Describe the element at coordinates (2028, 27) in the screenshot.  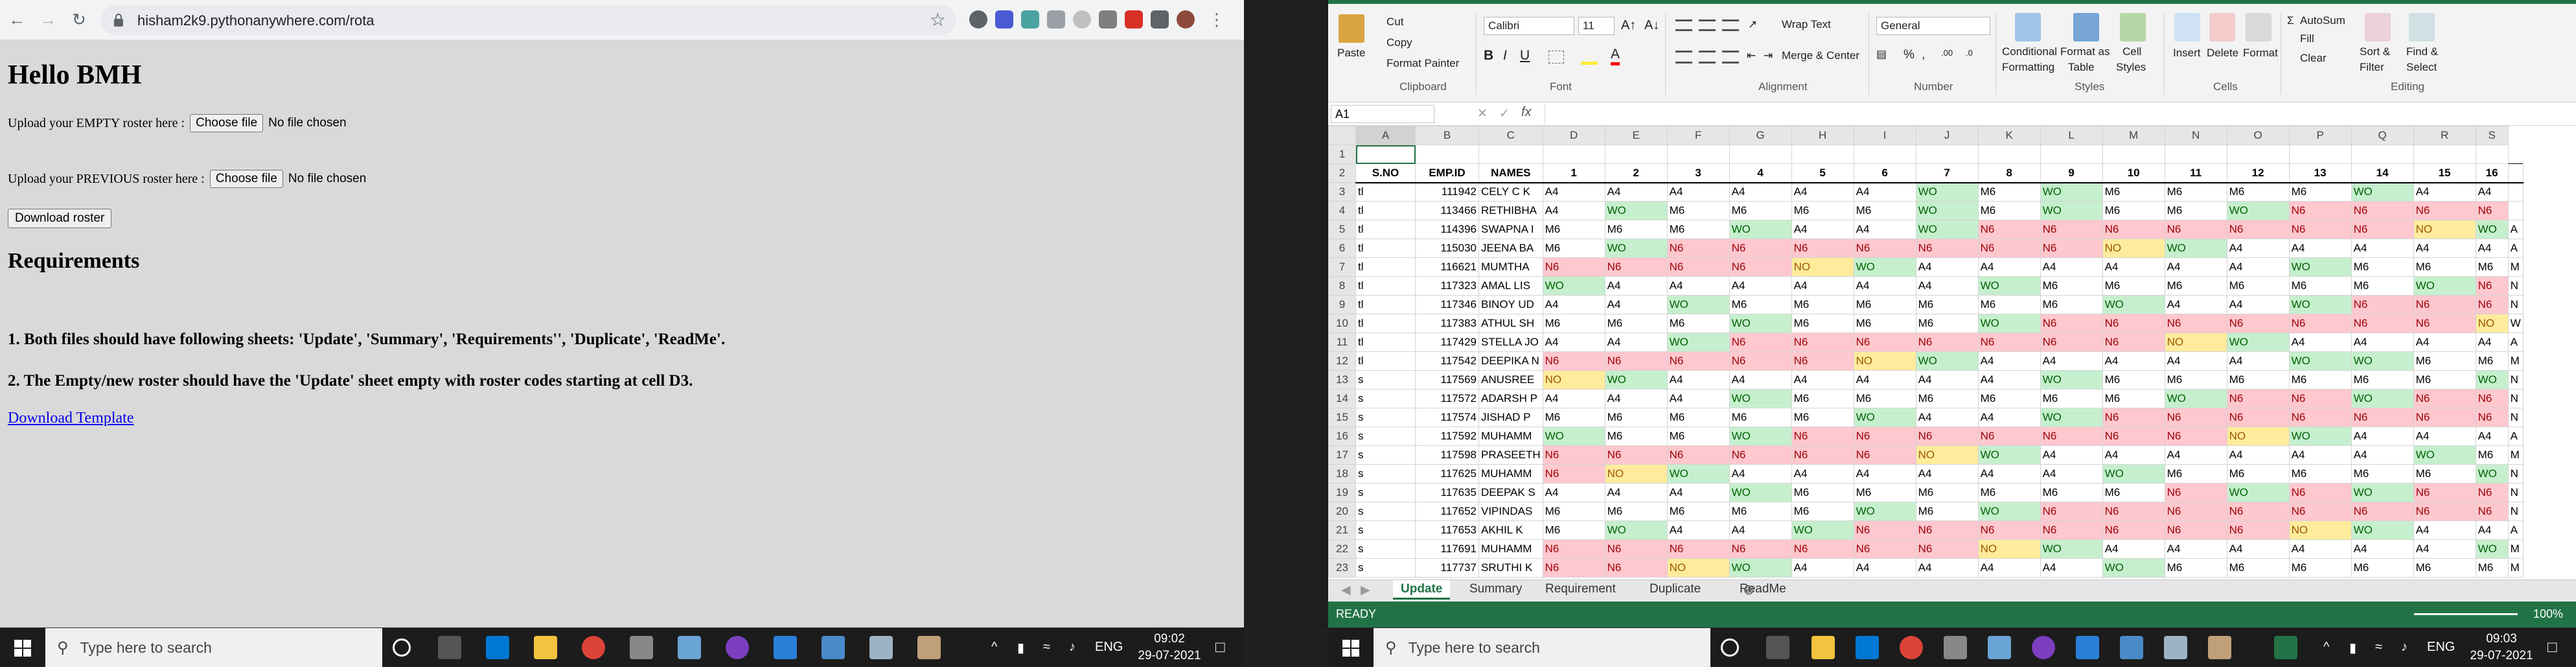
I see `conditional-formatting-icon` at that location.